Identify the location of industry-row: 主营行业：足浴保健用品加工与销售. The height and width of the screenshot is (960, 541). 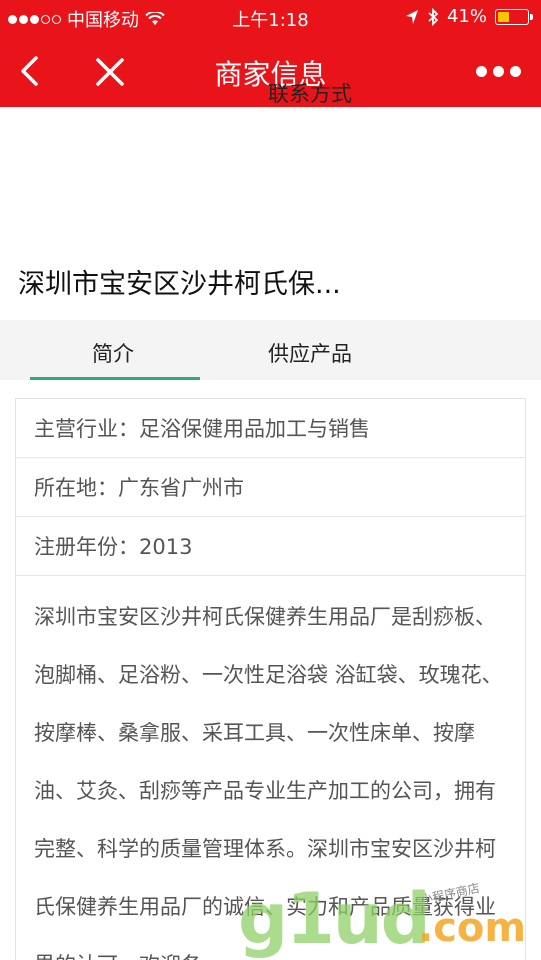
(270, 428).